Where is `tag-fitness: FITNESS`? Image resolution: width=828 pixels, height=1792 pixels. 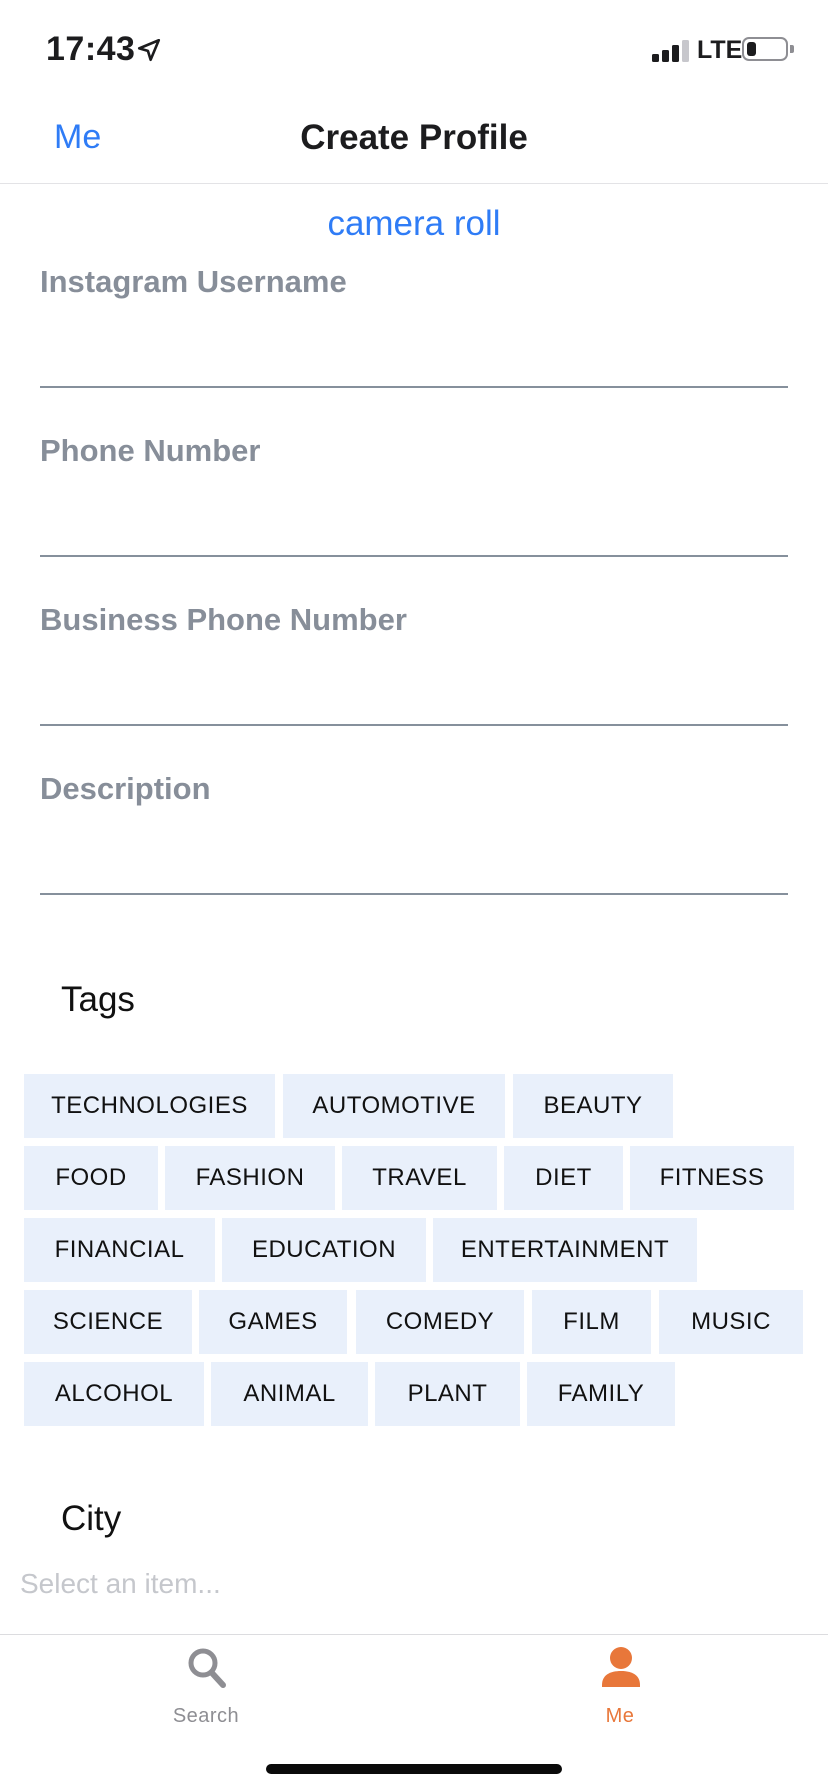 tag-fitness: FITNESS is located at coordinates (712, 1178).